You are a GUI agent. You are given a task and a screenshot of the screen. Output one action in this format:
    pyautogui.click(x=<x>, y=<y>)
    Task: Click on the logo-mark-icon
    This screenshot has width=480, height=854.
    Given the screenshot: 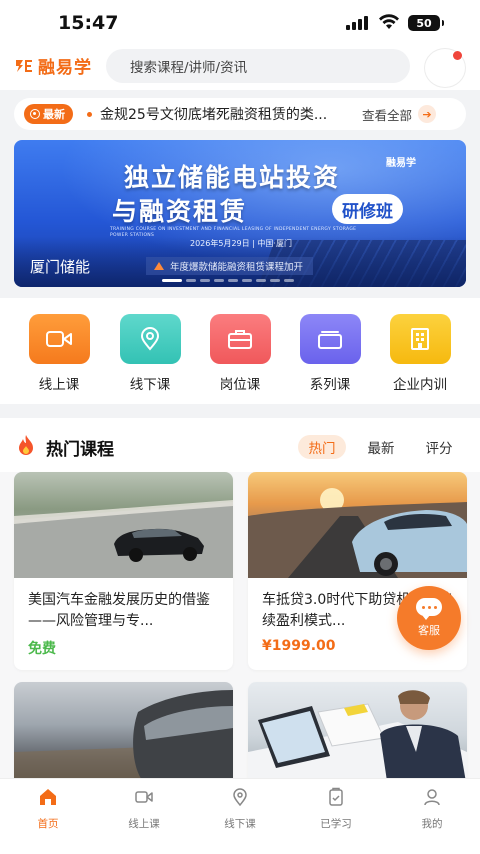 What is the action you would take?
    pyautogui.click(x=24, y=65)
    